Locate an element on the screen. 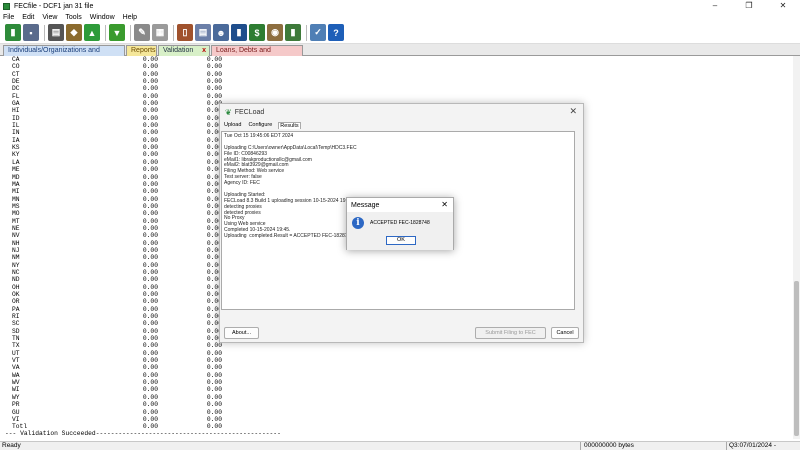  report-row: TX 0.00 0.00 is located at coordinates (402, 345).